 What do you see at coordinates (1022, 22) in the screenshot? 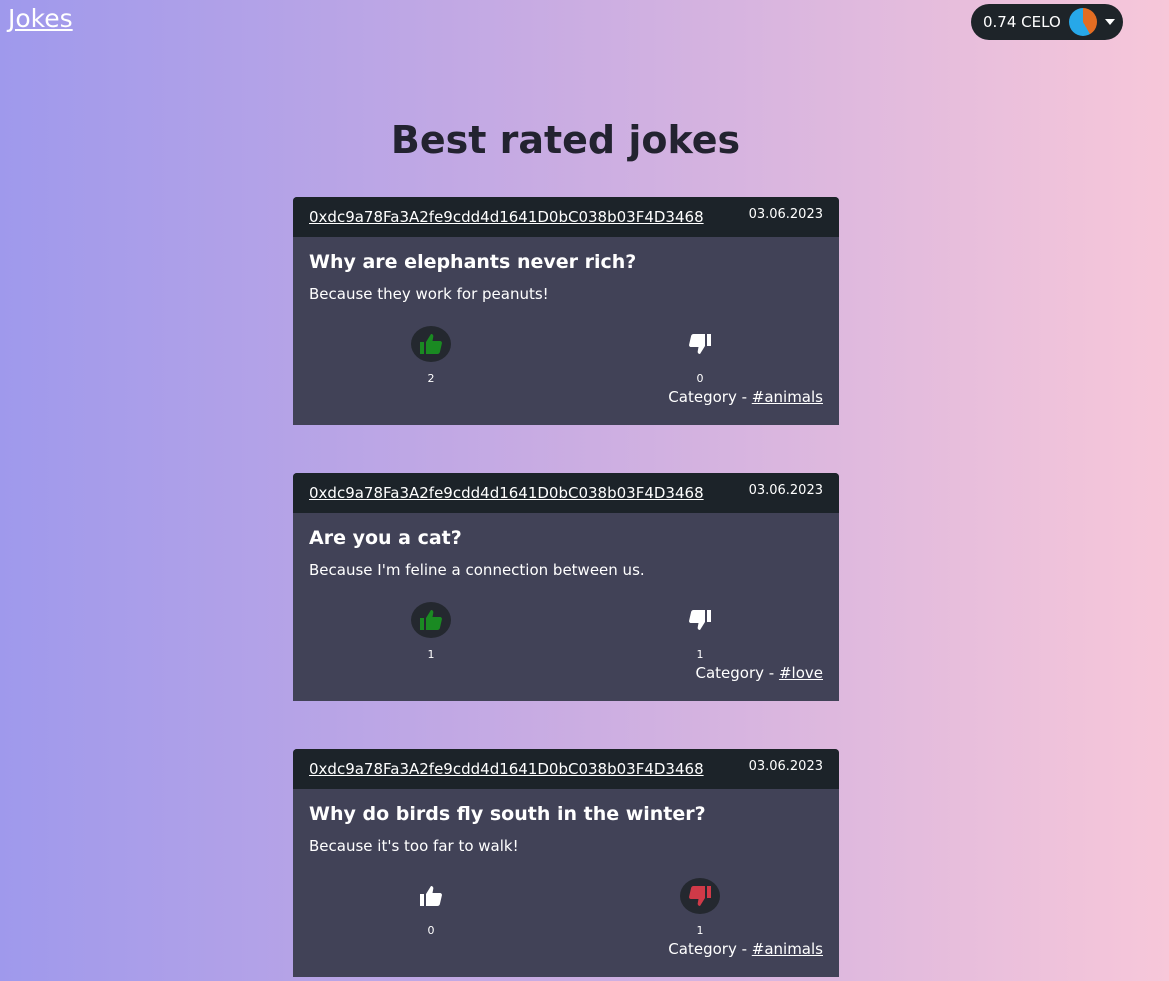
I see `wallet-balance: 0.74 CELO` at bounding box center [1022, 22].